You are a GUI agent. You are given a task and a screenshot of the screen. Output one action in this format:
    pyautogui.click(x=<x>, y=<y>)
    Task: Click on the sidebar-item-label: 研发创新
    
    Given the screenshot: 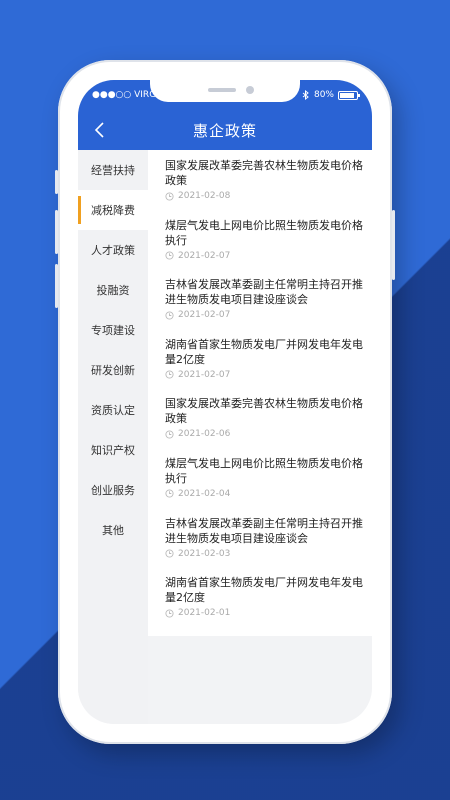 What is the action you would take?
    pyautogui.click(x=113, y=370)
    